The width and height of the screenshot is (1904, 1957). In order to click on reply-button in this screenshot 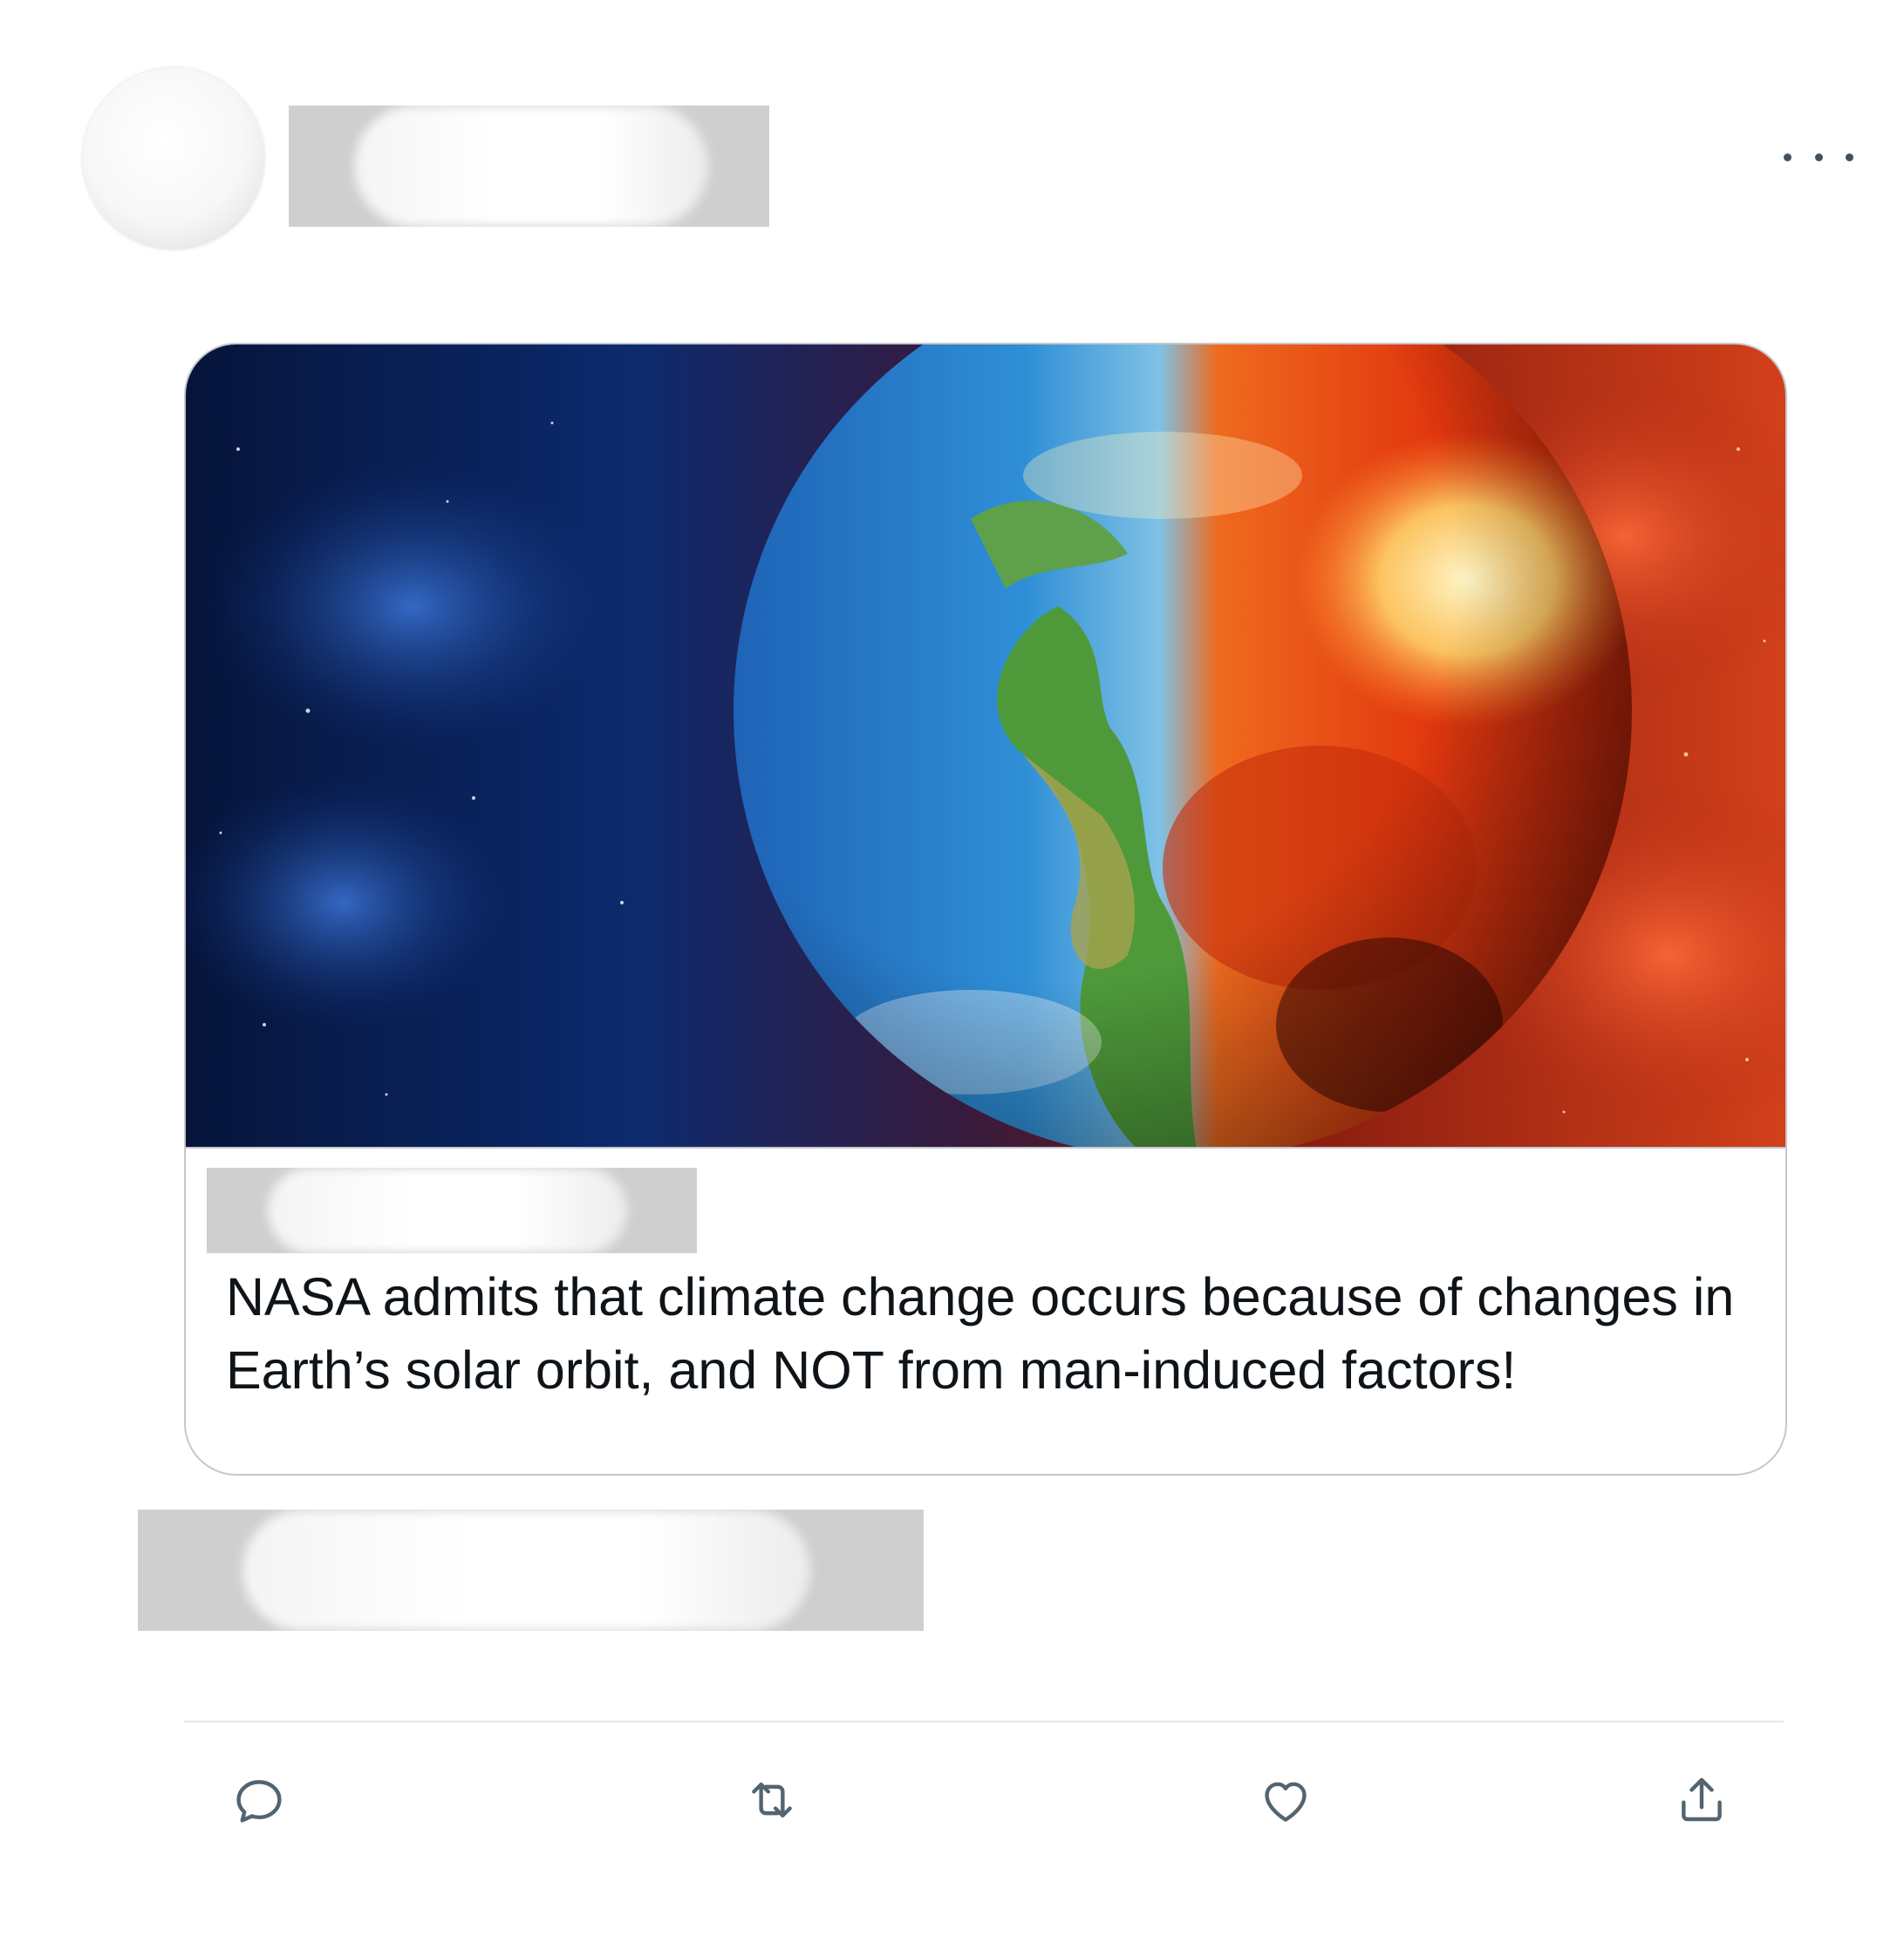, I will do `click(259, 1800)`.